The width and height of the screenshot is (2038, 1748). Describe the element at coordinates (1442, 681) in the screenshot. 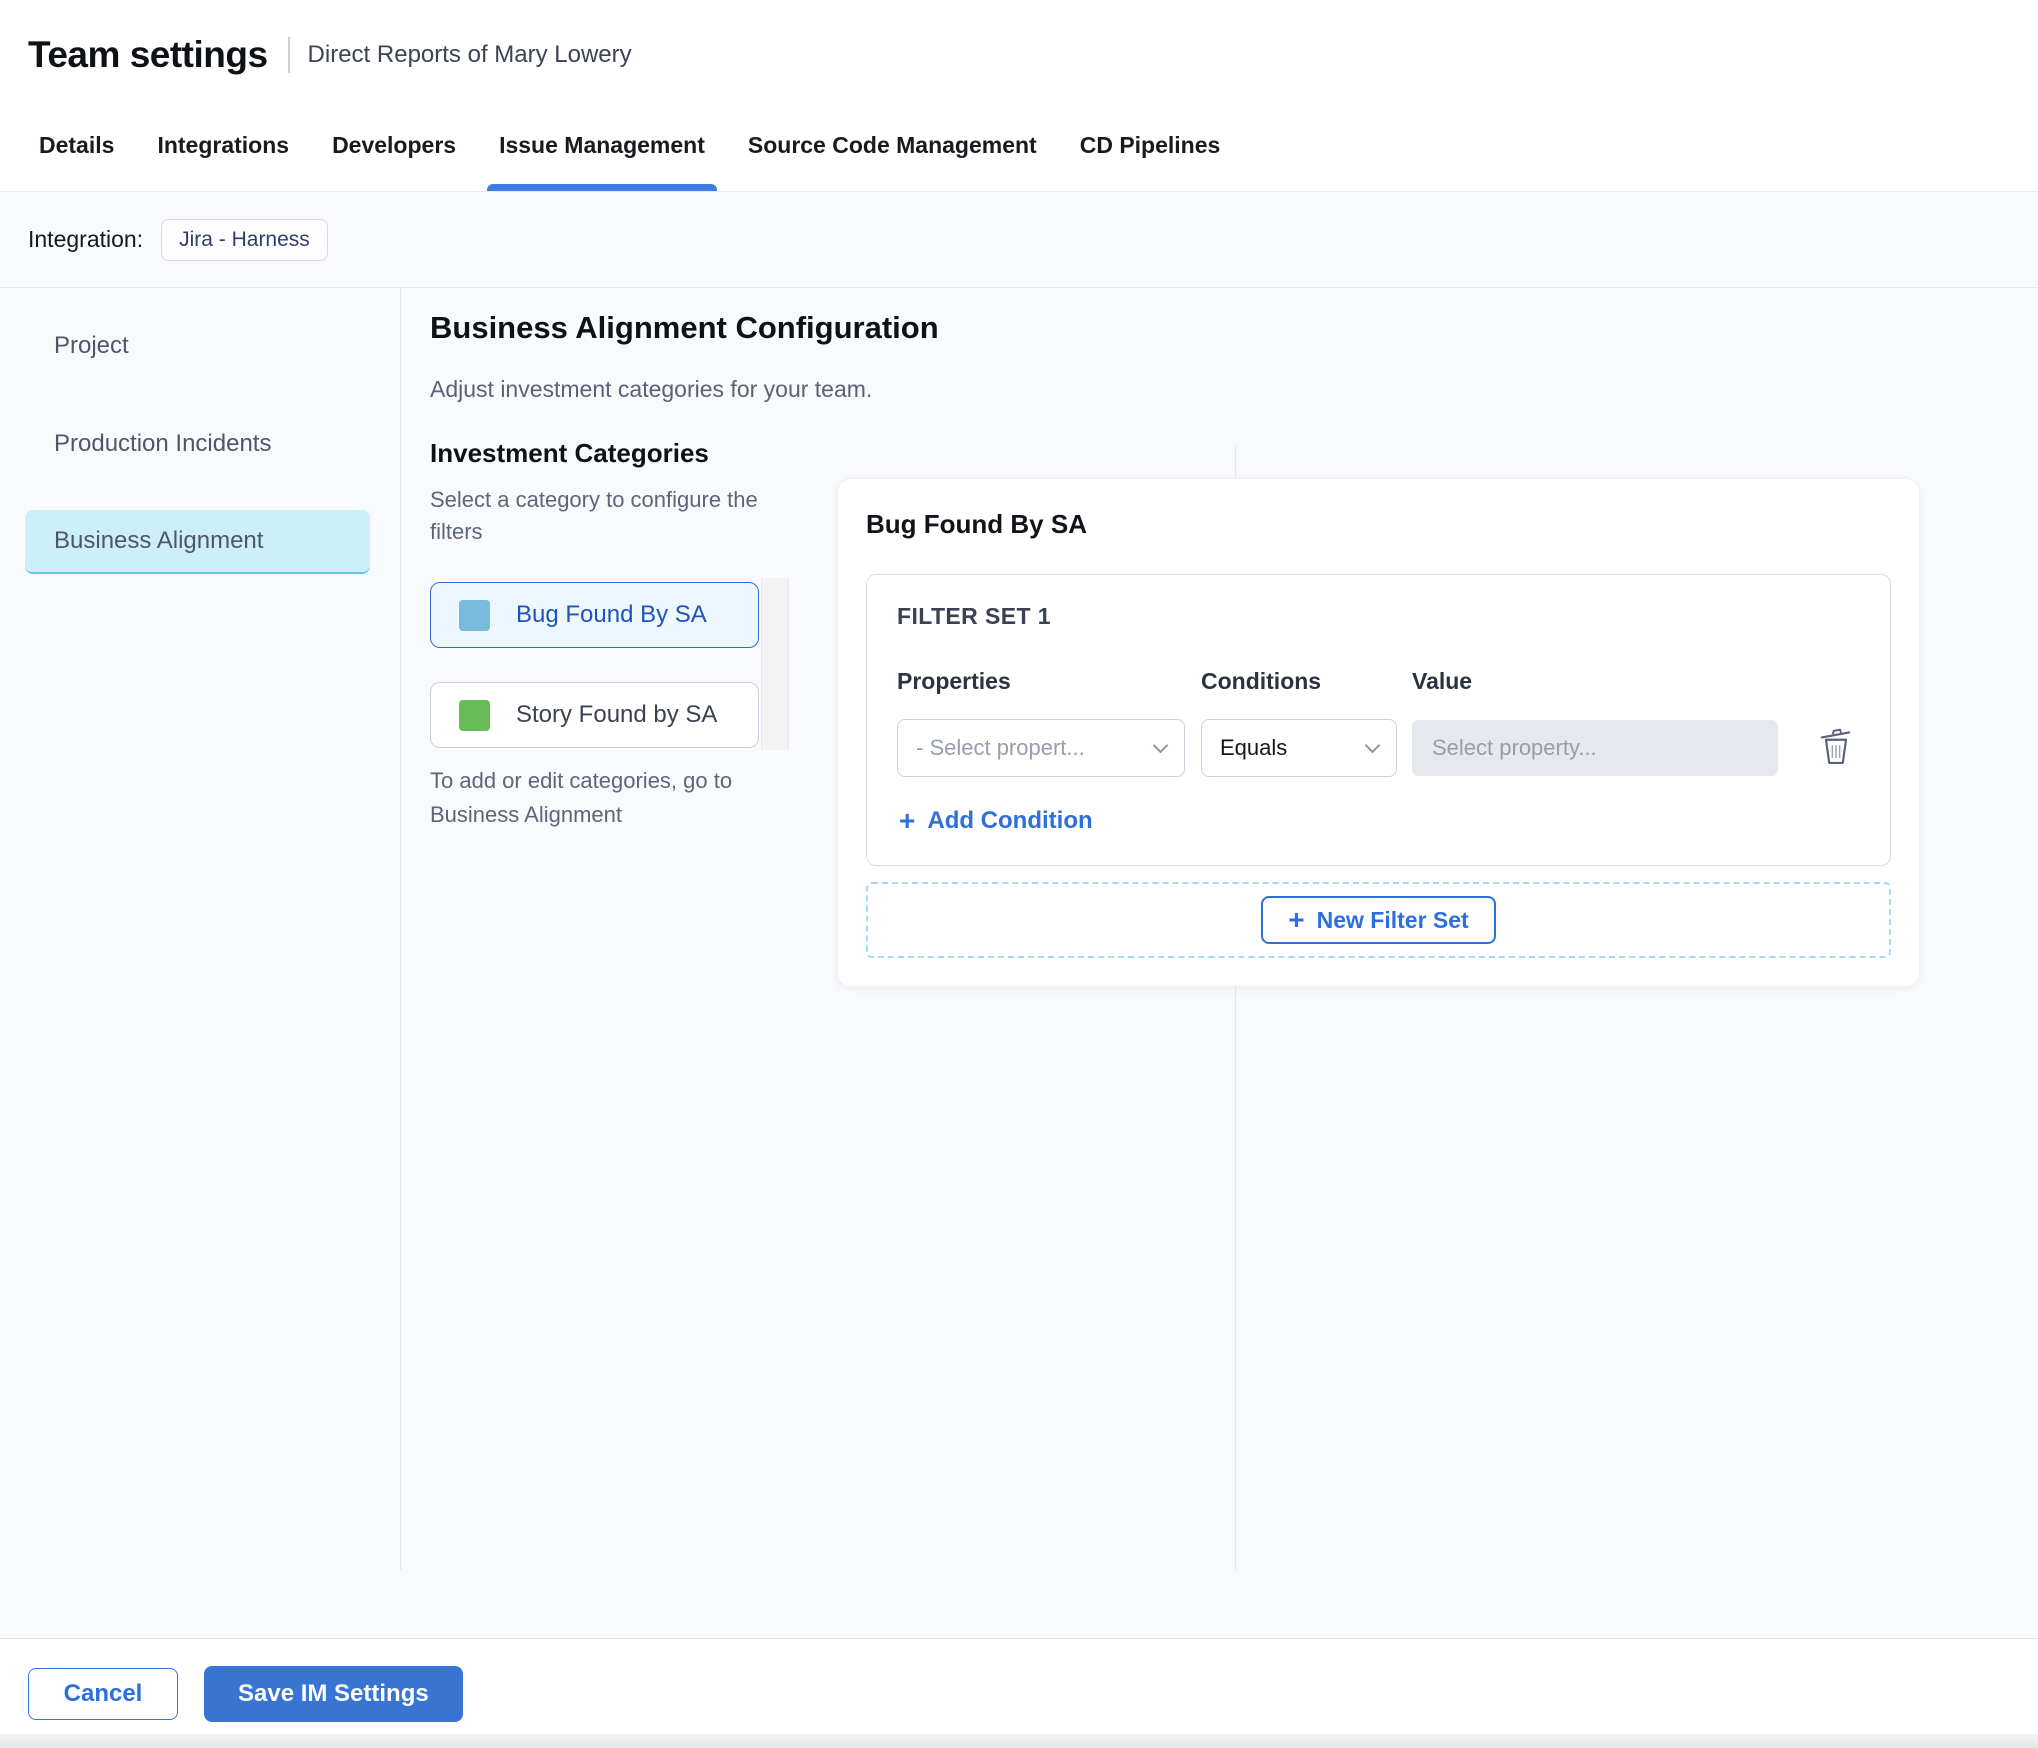

I see `column-header-value: Value` at that location.